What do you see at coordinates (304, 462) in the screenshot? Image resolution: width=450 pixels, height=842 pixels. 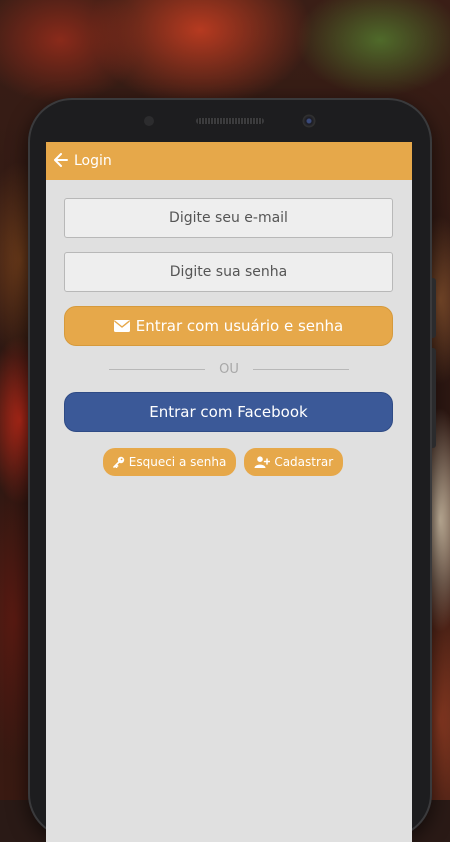 I see `register-label: Cadastrar` at bounding box center [304, 462].